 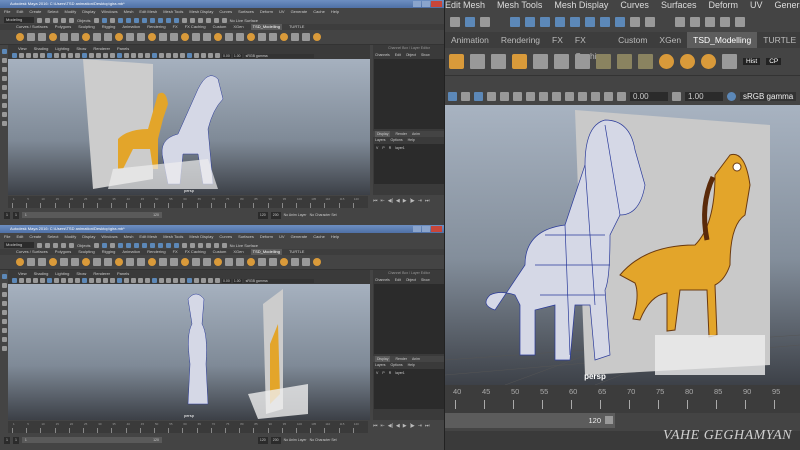 I want to click on menu-modify: Modify, so click(x=71, y=12).